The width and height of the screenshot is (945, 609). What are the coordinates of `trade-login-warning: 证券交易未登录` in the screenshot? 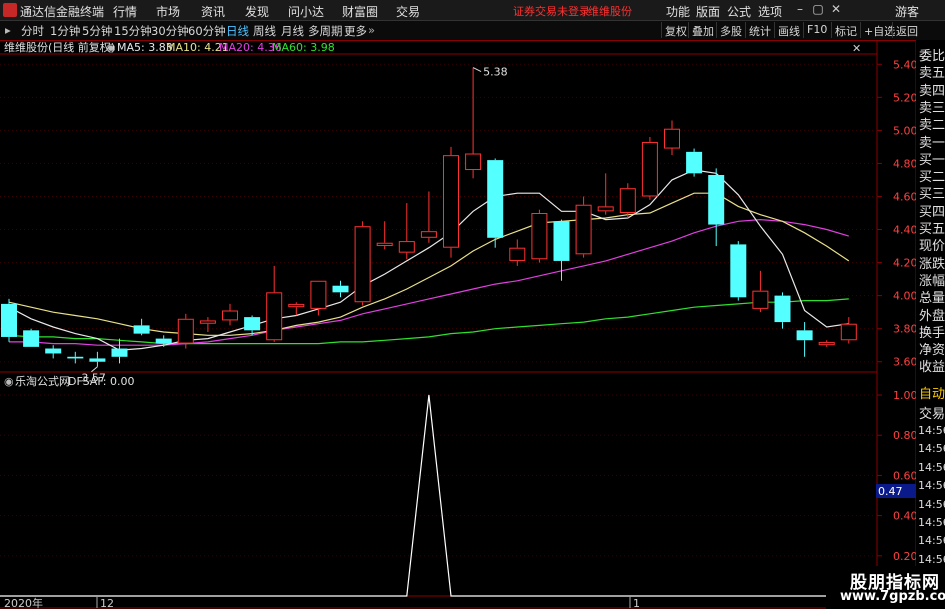 It's located at (551, 11).